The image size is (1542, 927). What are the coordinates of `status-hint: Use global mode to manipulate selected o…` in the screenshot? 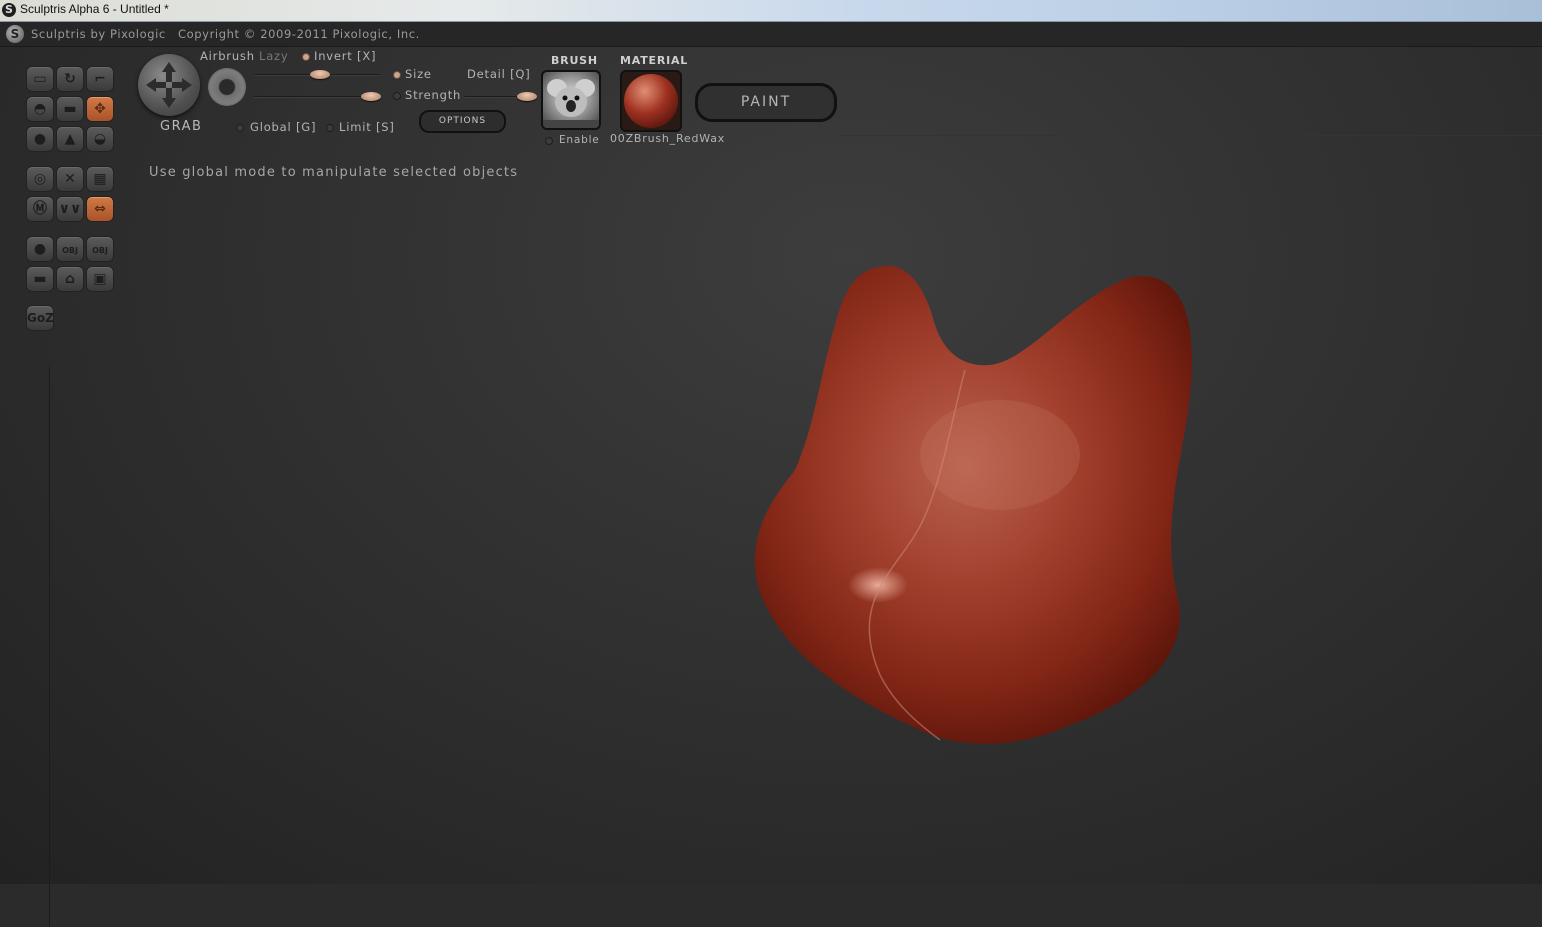 It's located at (334, 172).